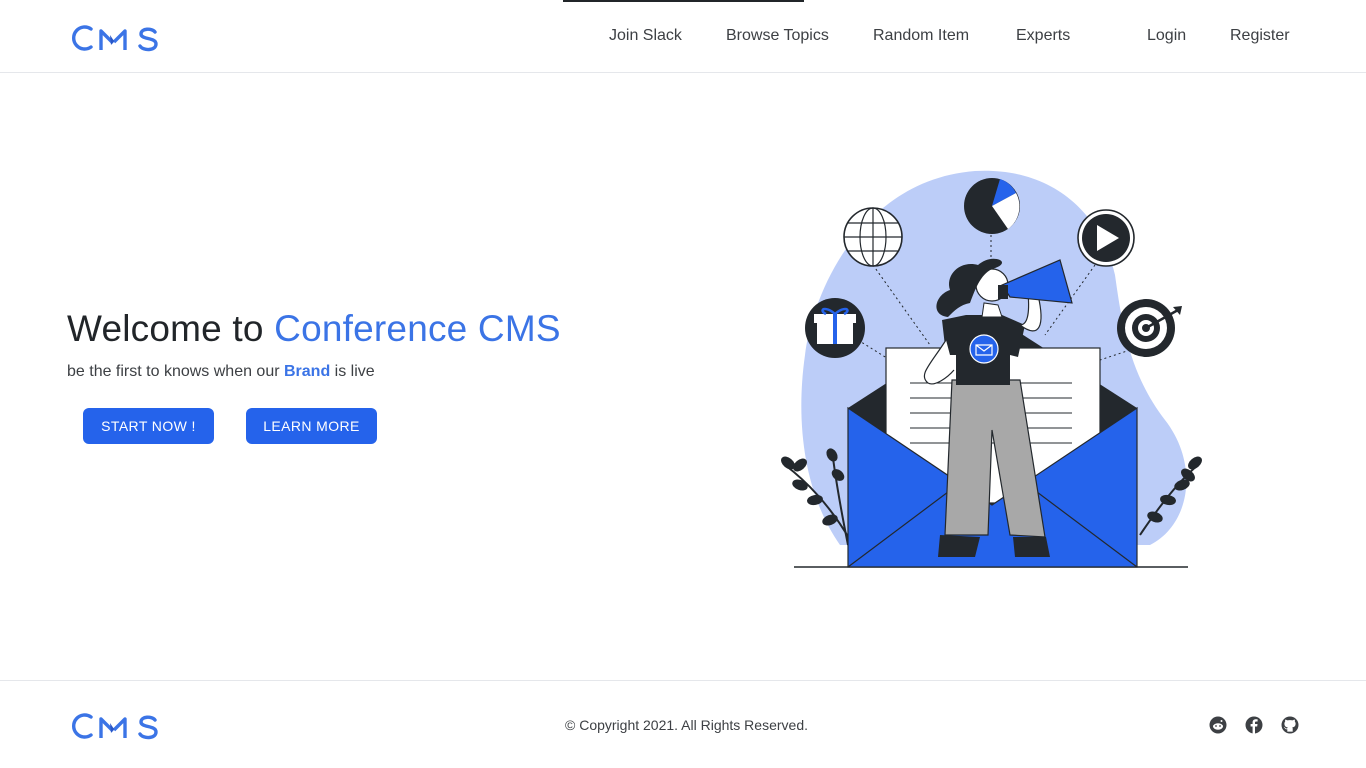 The height and width of the screenshot is (768, 1366). I want to click on hero-subtitle-suffix: is live, so click(352, 371).